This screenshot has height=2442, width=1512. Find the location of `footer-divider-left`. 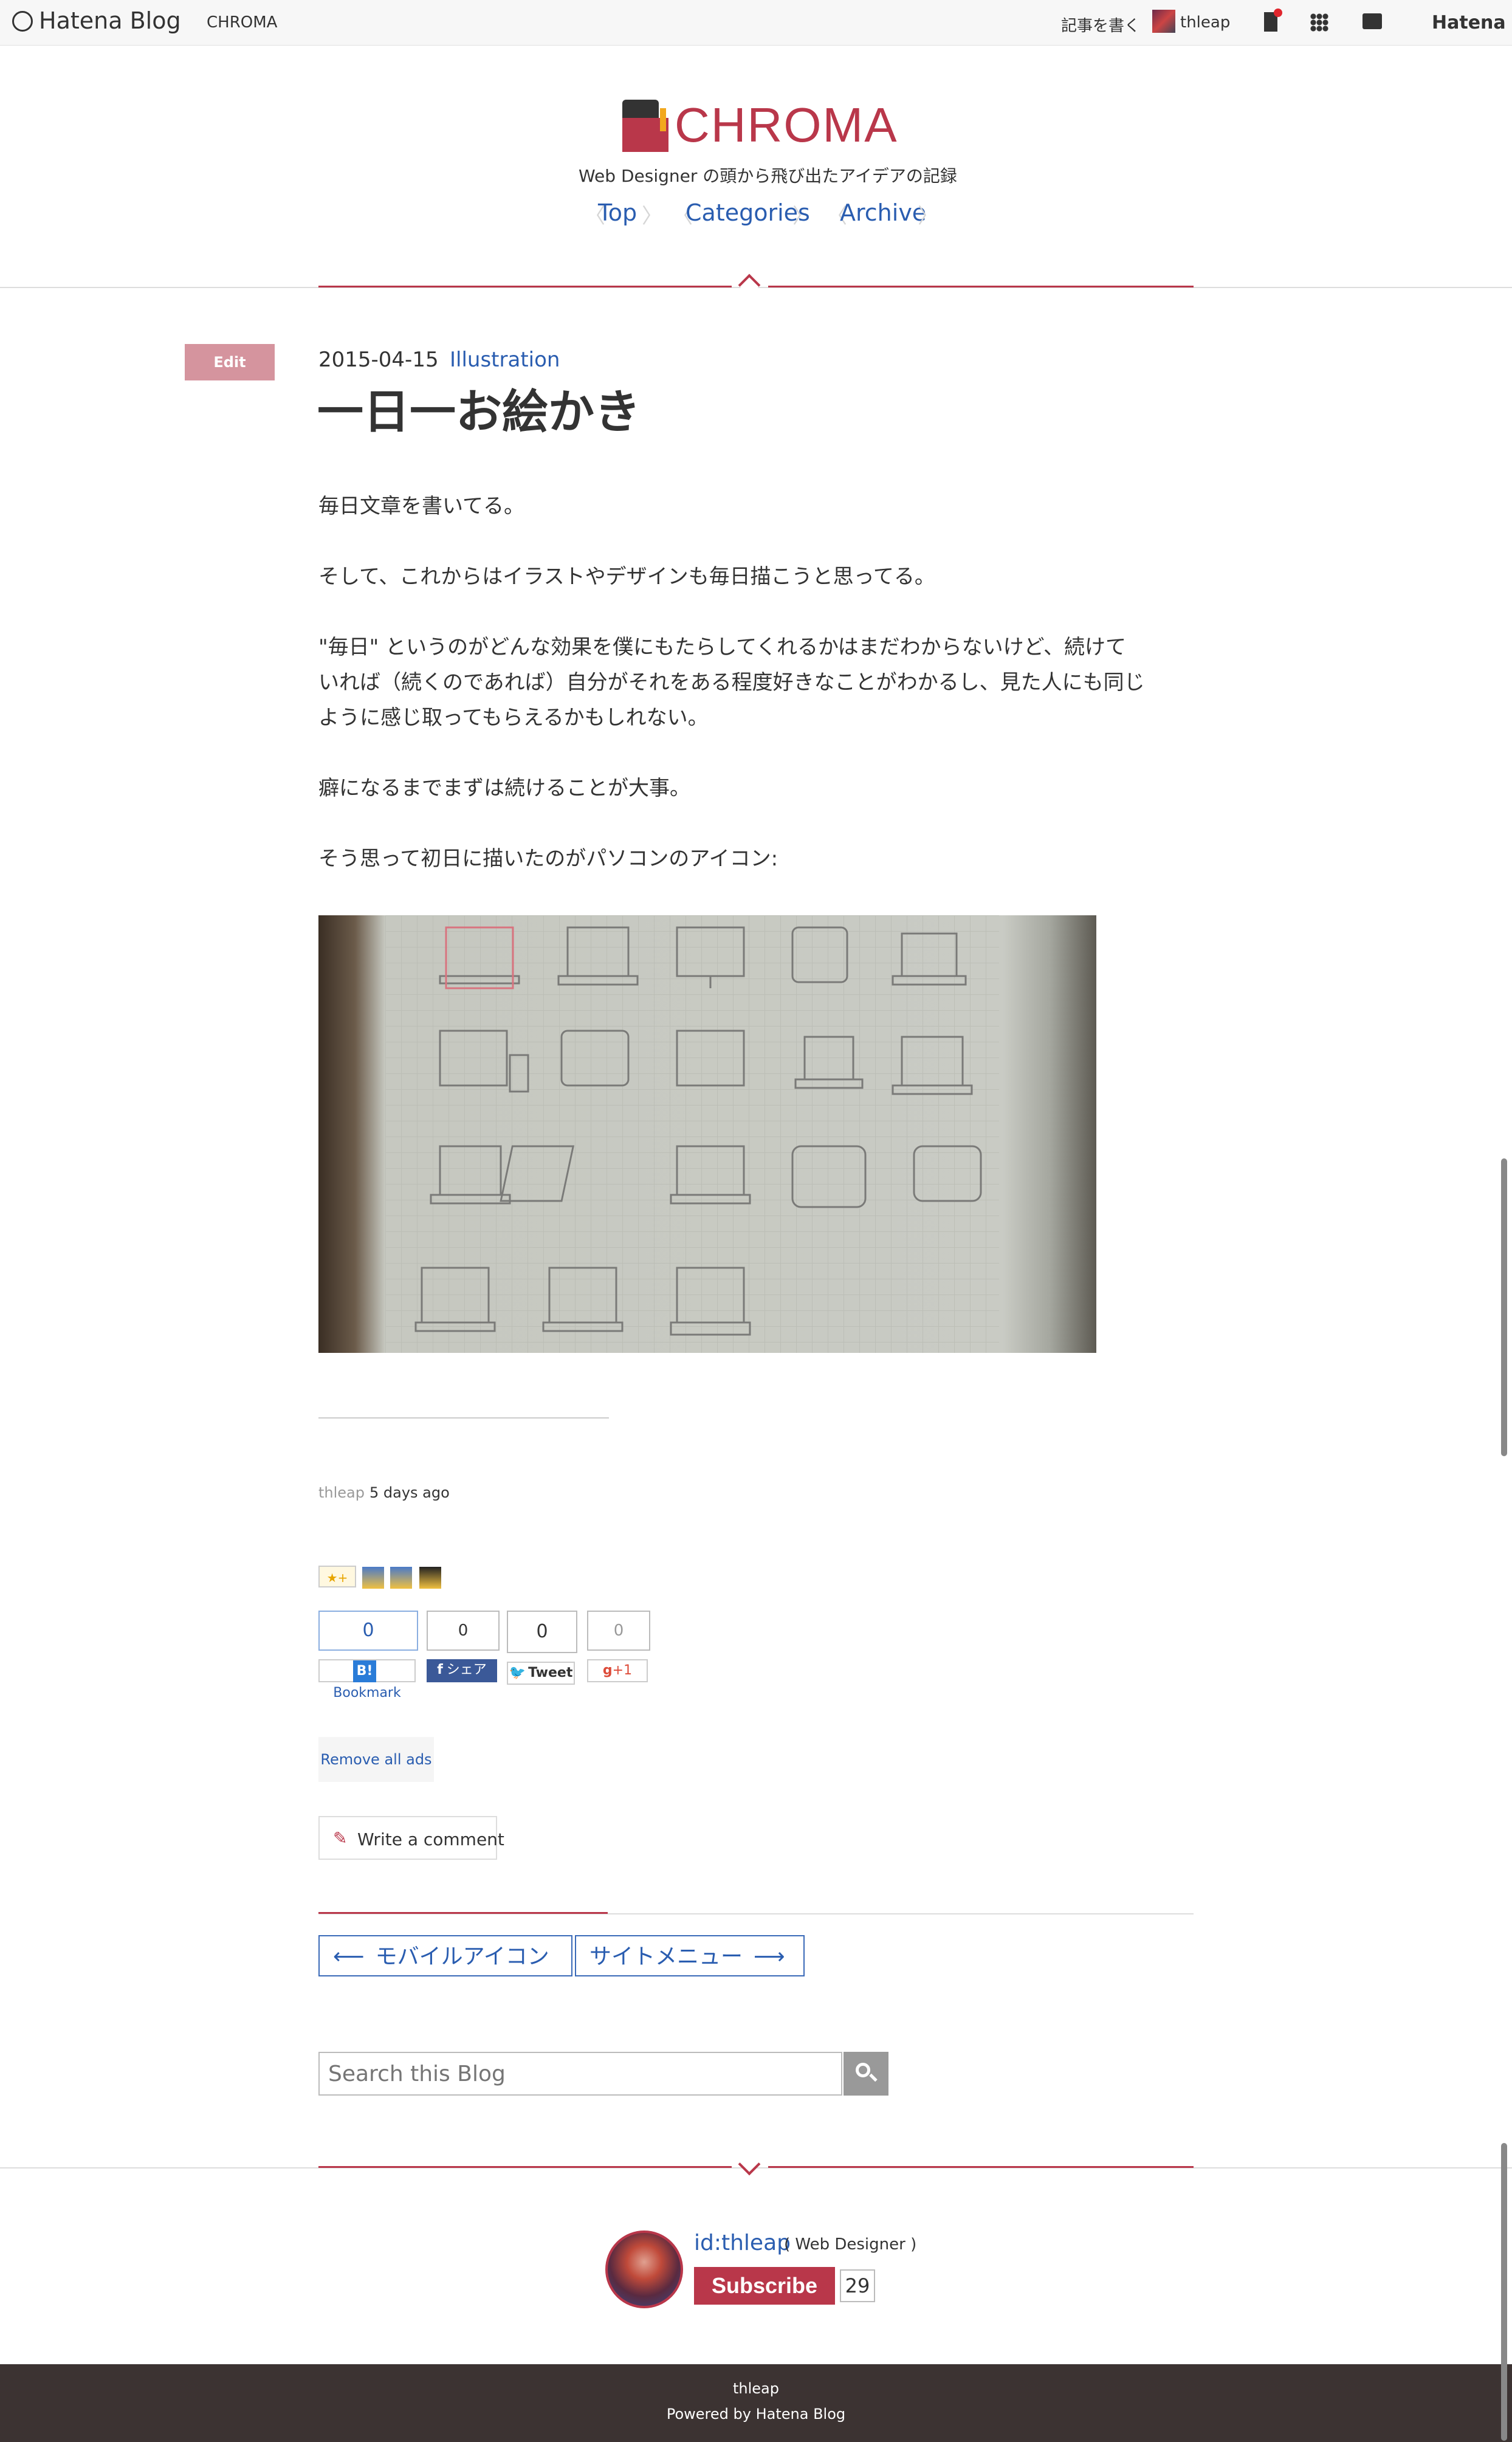

footer-divider-left is located at coordinates (525, 2167).